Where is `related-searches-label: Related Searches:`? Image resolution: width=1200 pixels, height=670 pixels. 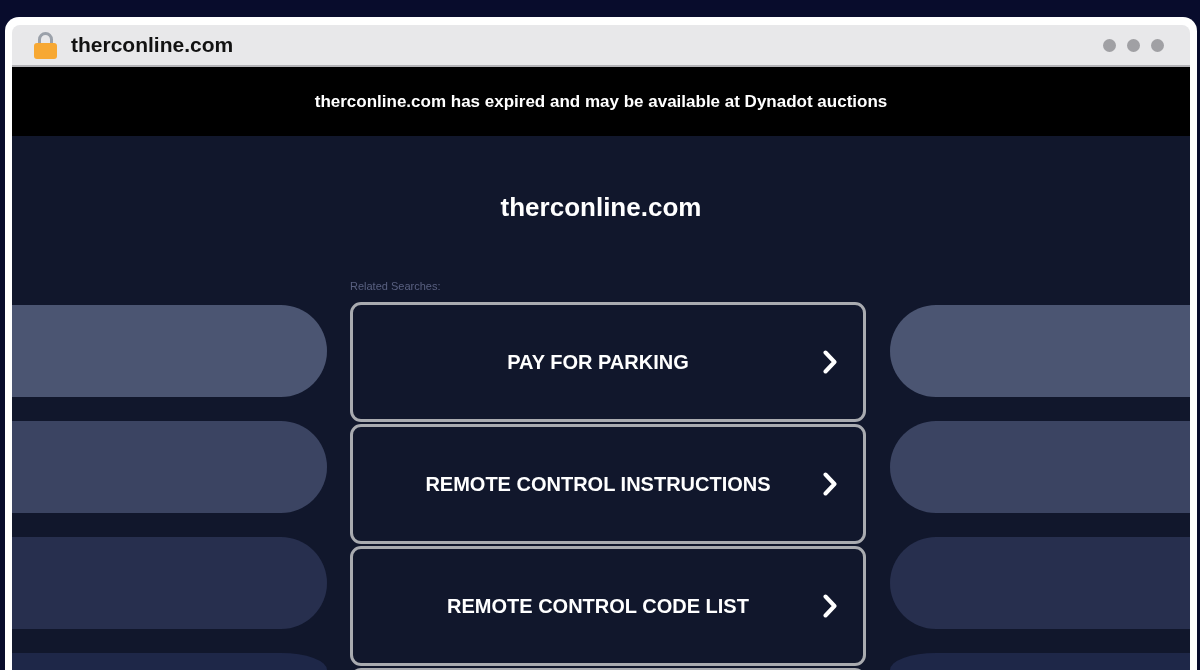 related-searches-label: Related Searches: is located at coordinates (395, 286).